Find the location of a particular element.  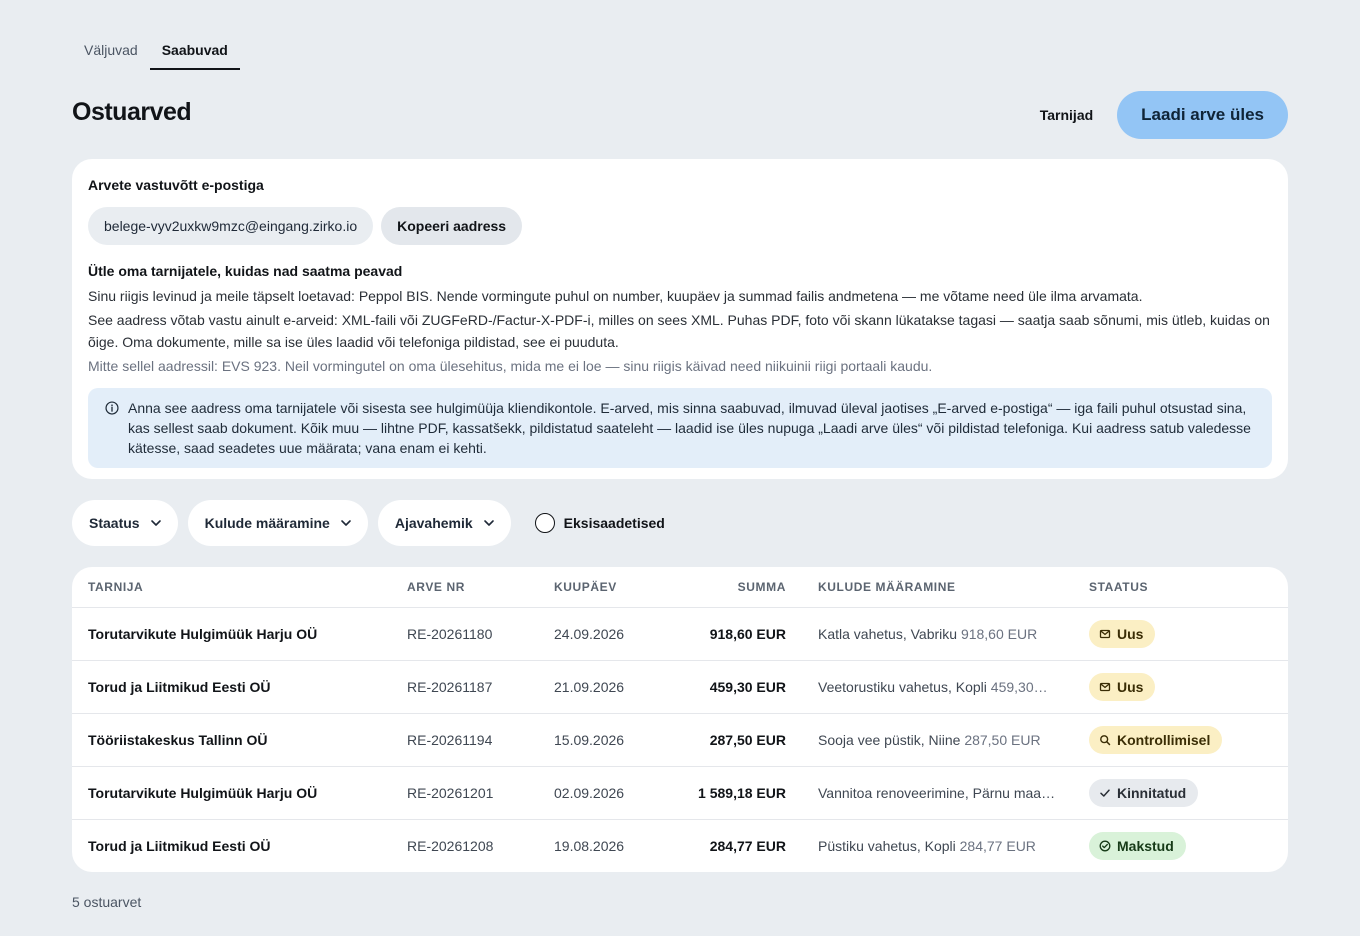

status-label: Kinnitatud is located at coordinates (1152, 792).